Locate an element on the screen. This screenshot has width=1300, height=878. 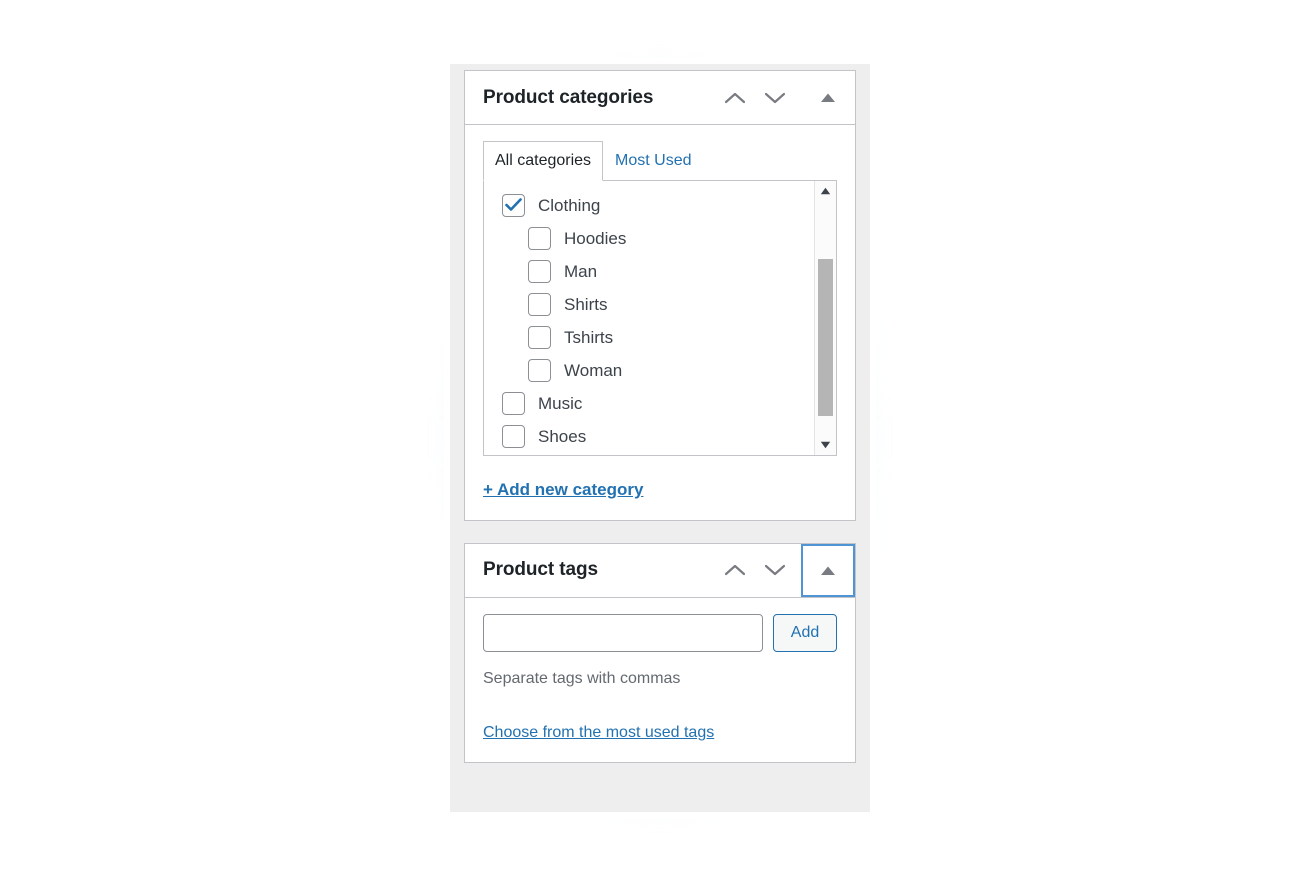
check-icon is located at coordinates (513, 205).